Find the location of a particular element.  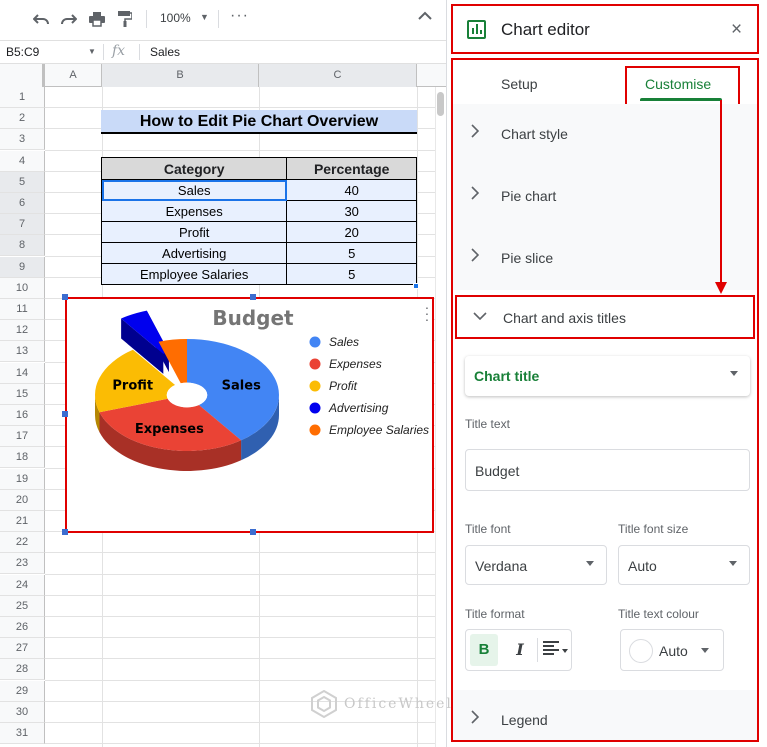

row-header: 29 is located at coordinates (22, 691).